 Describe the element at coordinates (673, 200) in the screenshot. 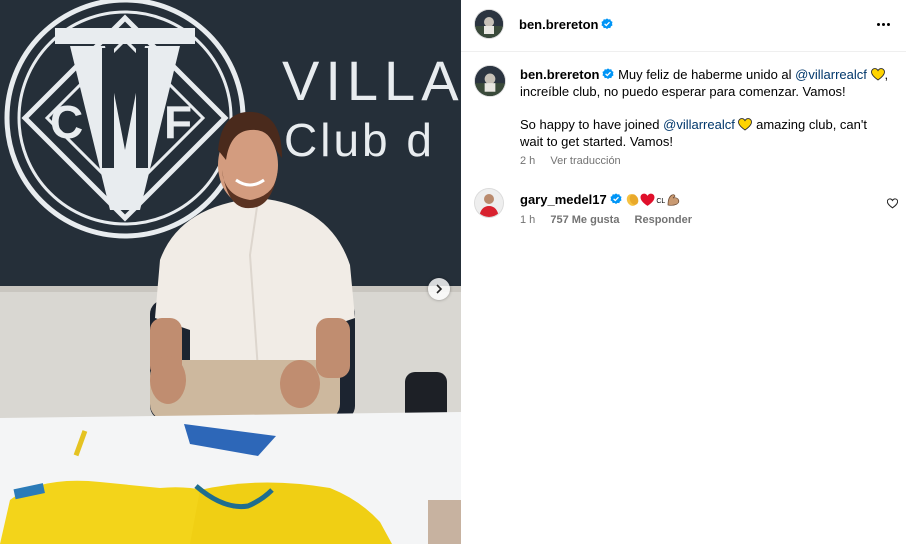

I see `flexed-biceps-icon` at that location.